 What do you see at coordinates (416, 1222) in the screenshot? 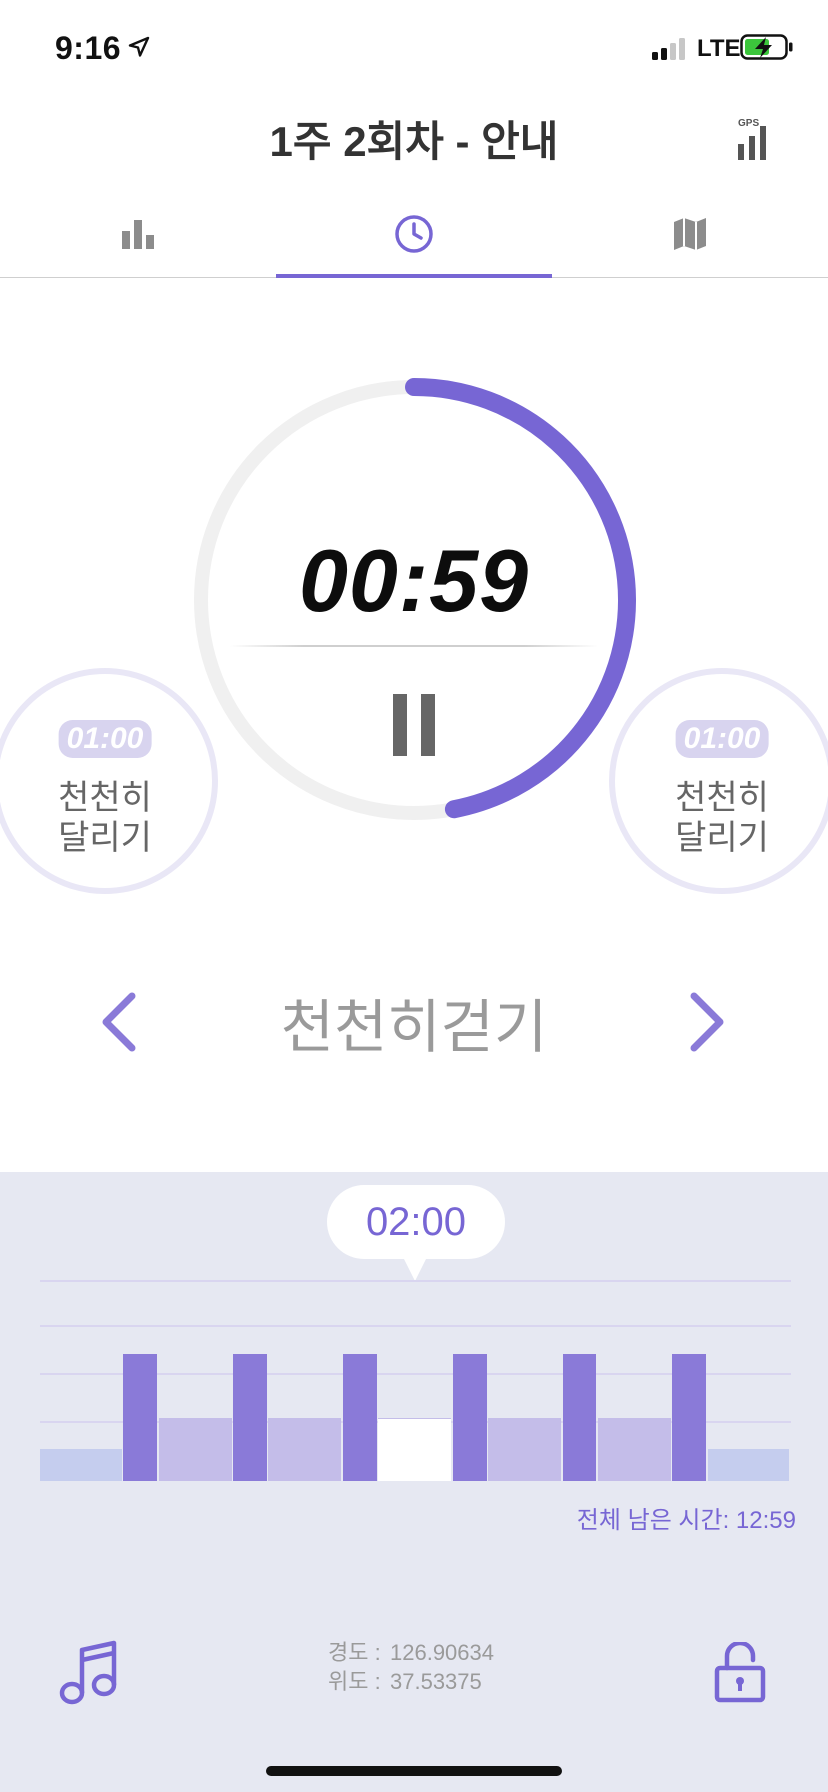
I see `current-segment-bubble: 02:00` at bounding box center [416, 1222].